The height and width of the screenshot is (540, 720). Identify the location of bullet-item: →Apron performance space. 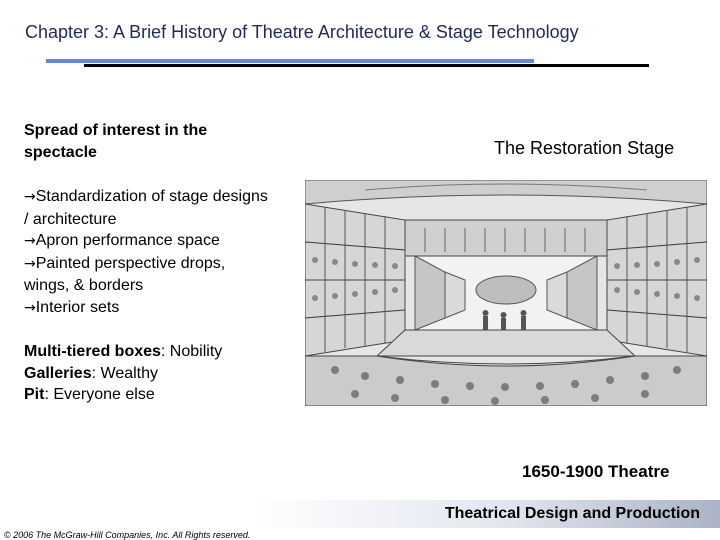
(122, 240).